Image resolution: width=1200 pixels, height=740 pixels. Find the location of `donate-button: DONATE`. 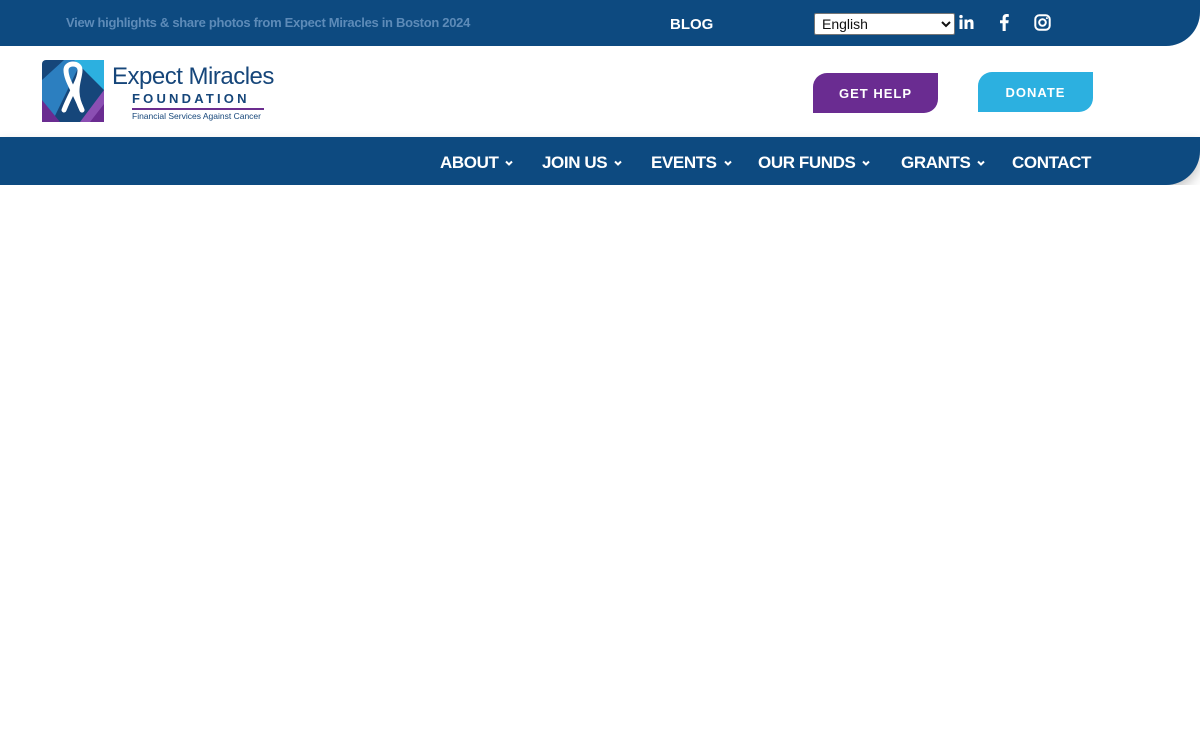

donate-button: DONATE is located at coordinates (1035, 92).